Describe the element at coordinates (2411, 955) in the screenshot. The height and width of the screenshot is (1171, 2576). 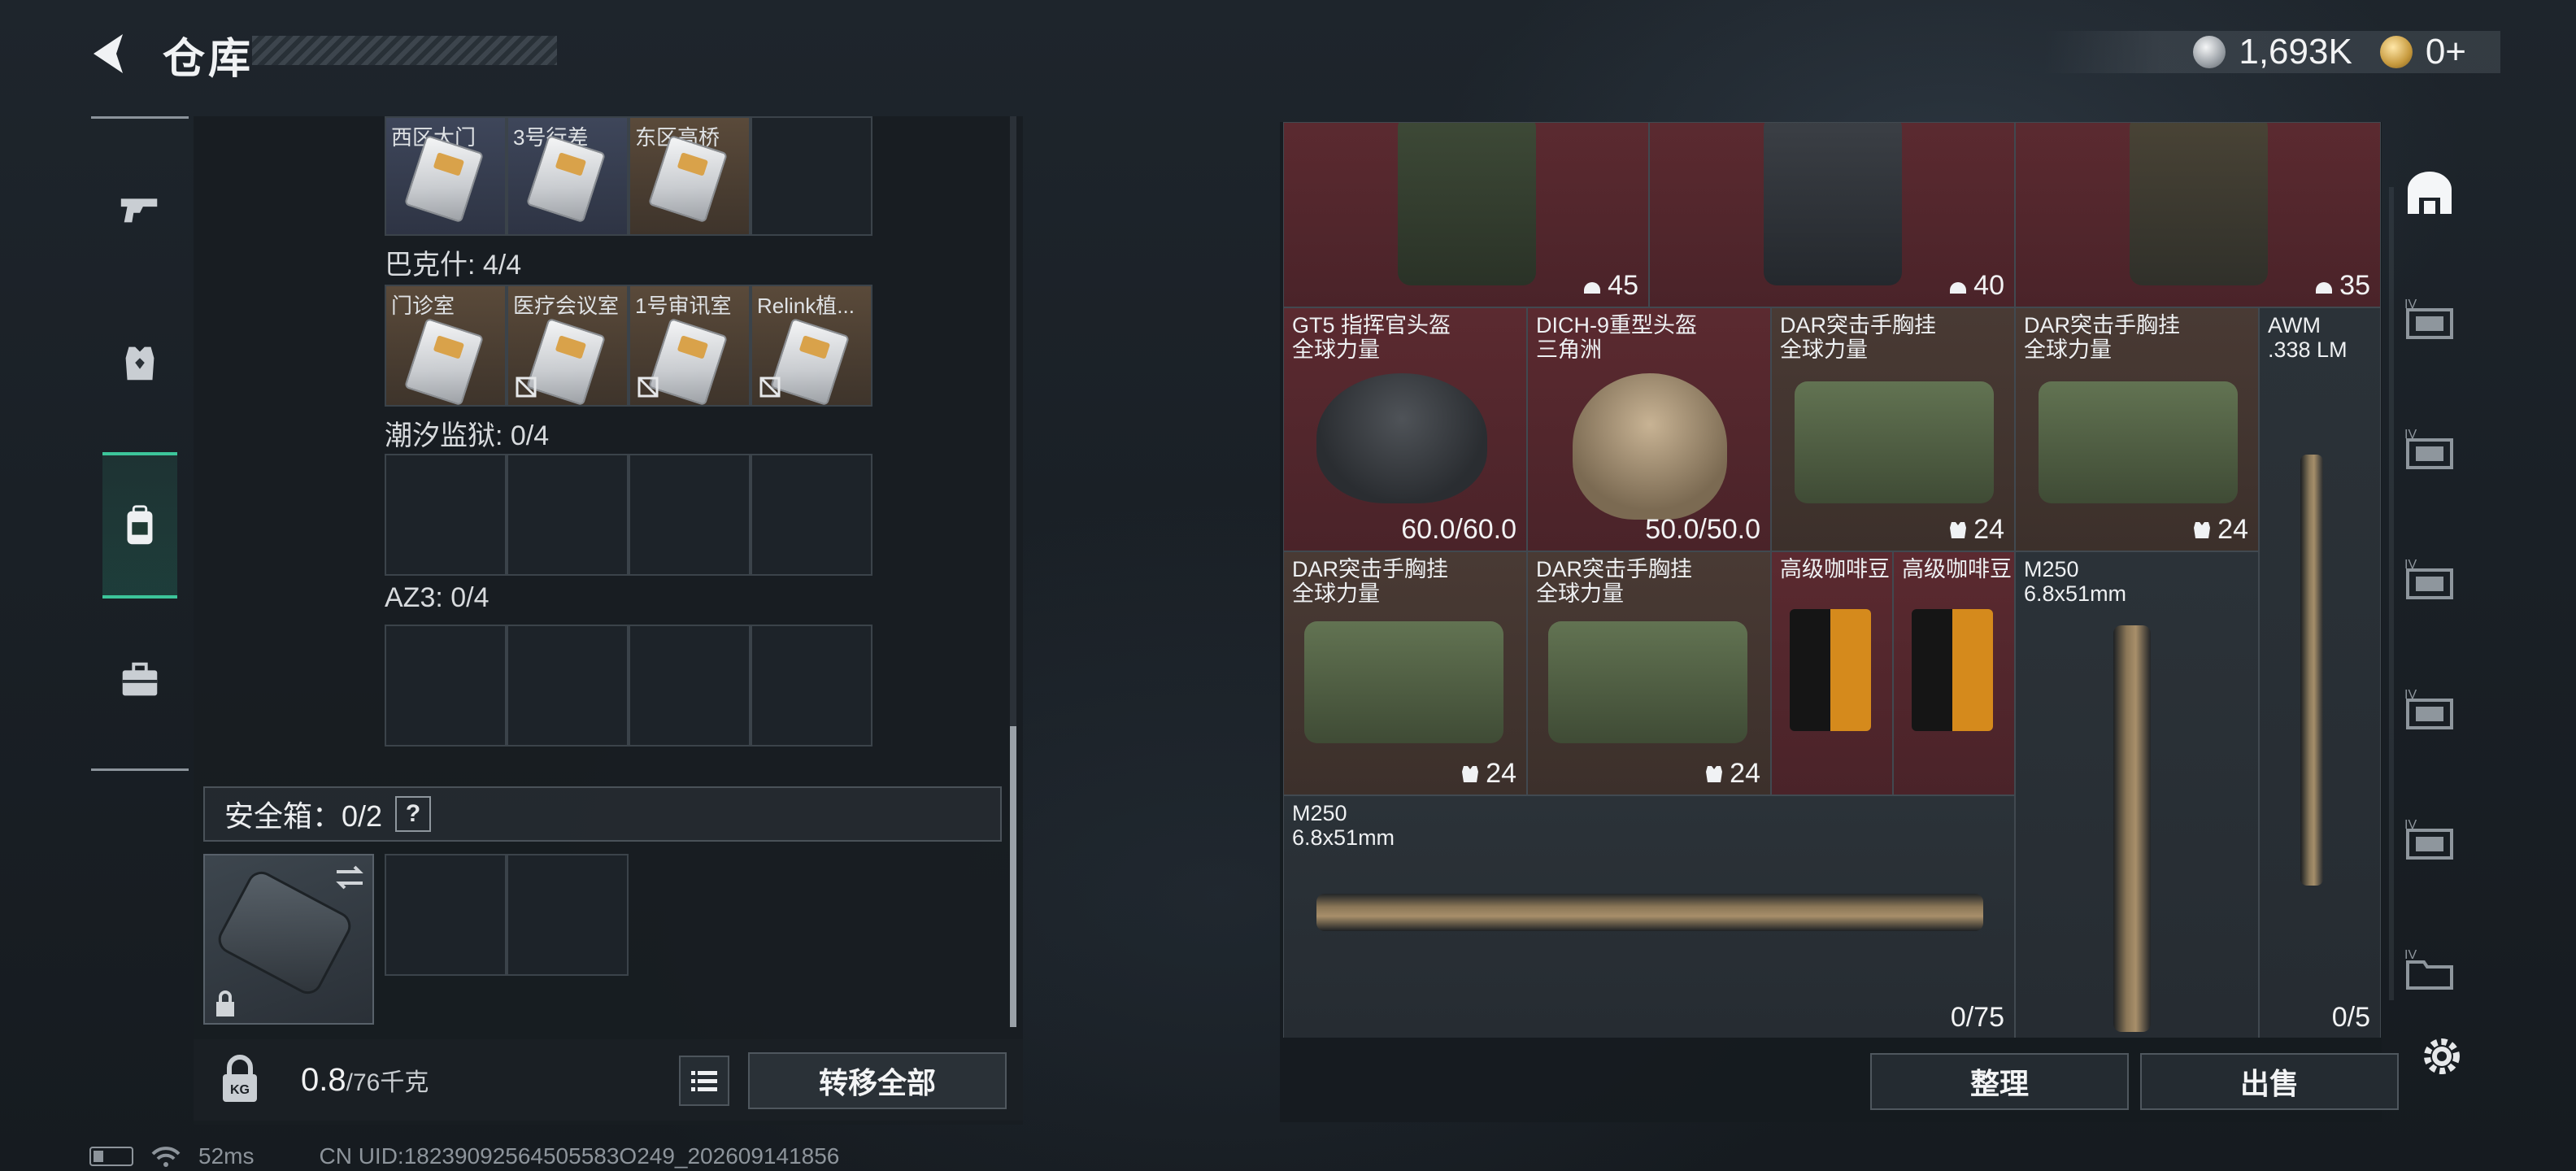
I see `svg-text: IV` at that location.